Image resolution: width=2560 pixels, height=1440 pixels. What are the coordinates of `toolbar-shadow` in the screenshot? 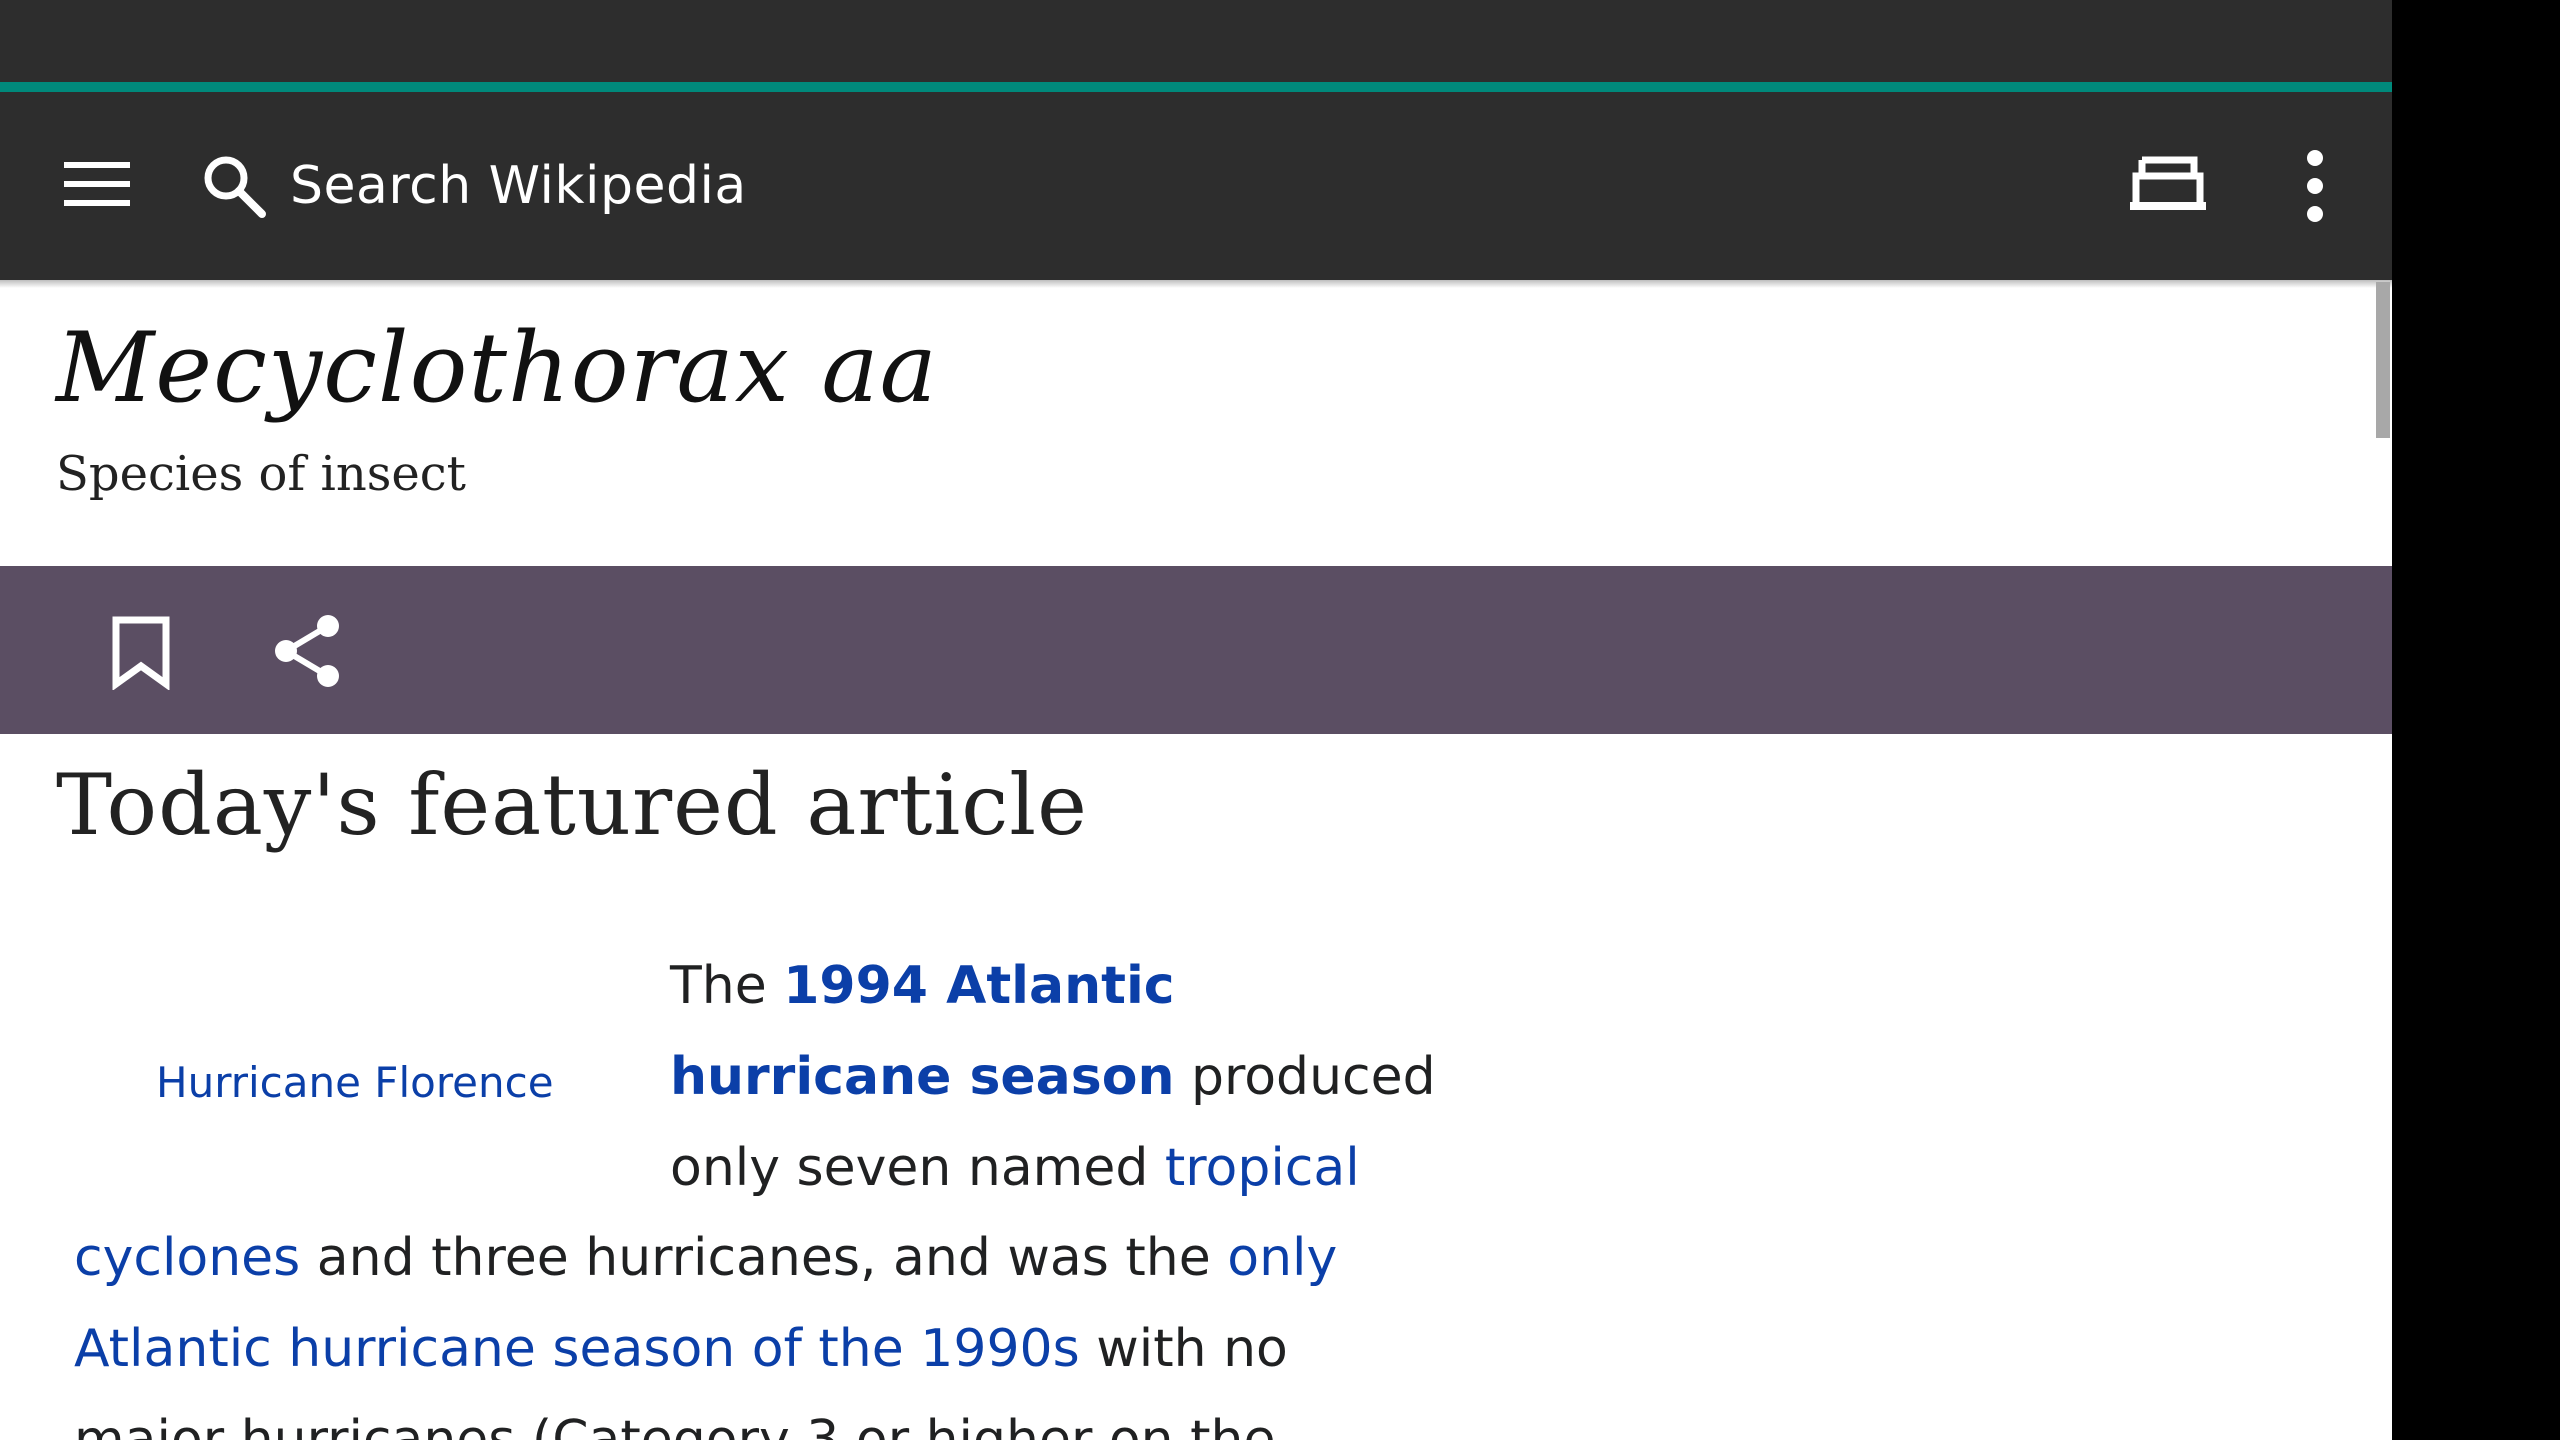 It's located at (1196, 284).